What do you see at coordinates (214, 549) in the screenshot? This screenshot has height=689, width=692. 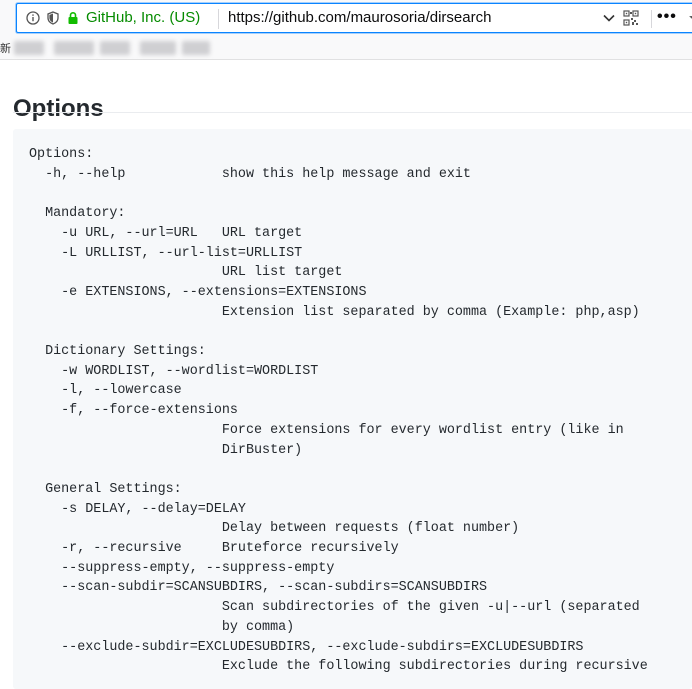 I see `code-line: -r, --recursive Bruteforce recursively` at bounding box center [214, 549].